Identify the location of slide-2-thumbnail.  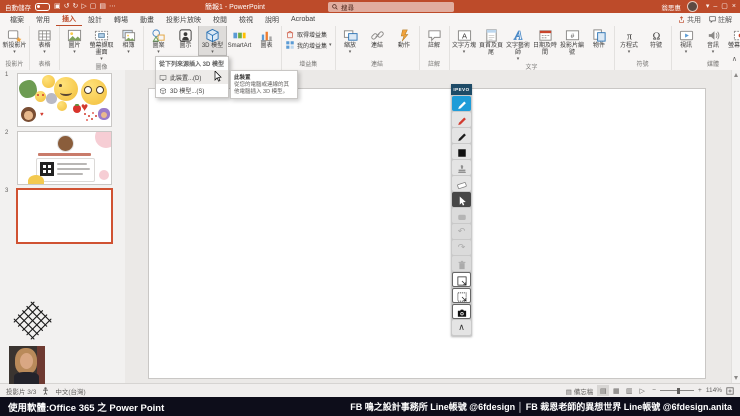
(64, 158).